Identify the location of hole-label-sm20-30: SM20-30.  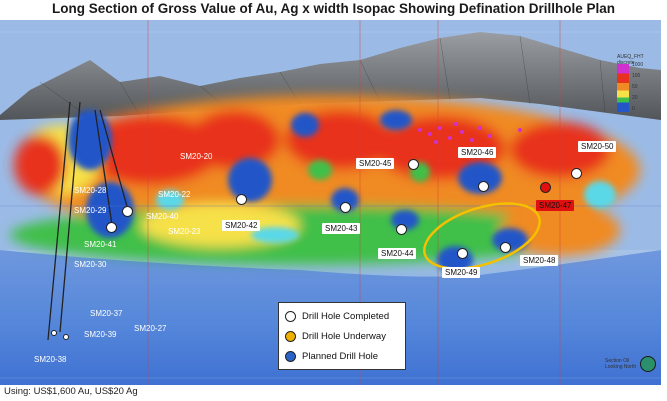
(90, 264).